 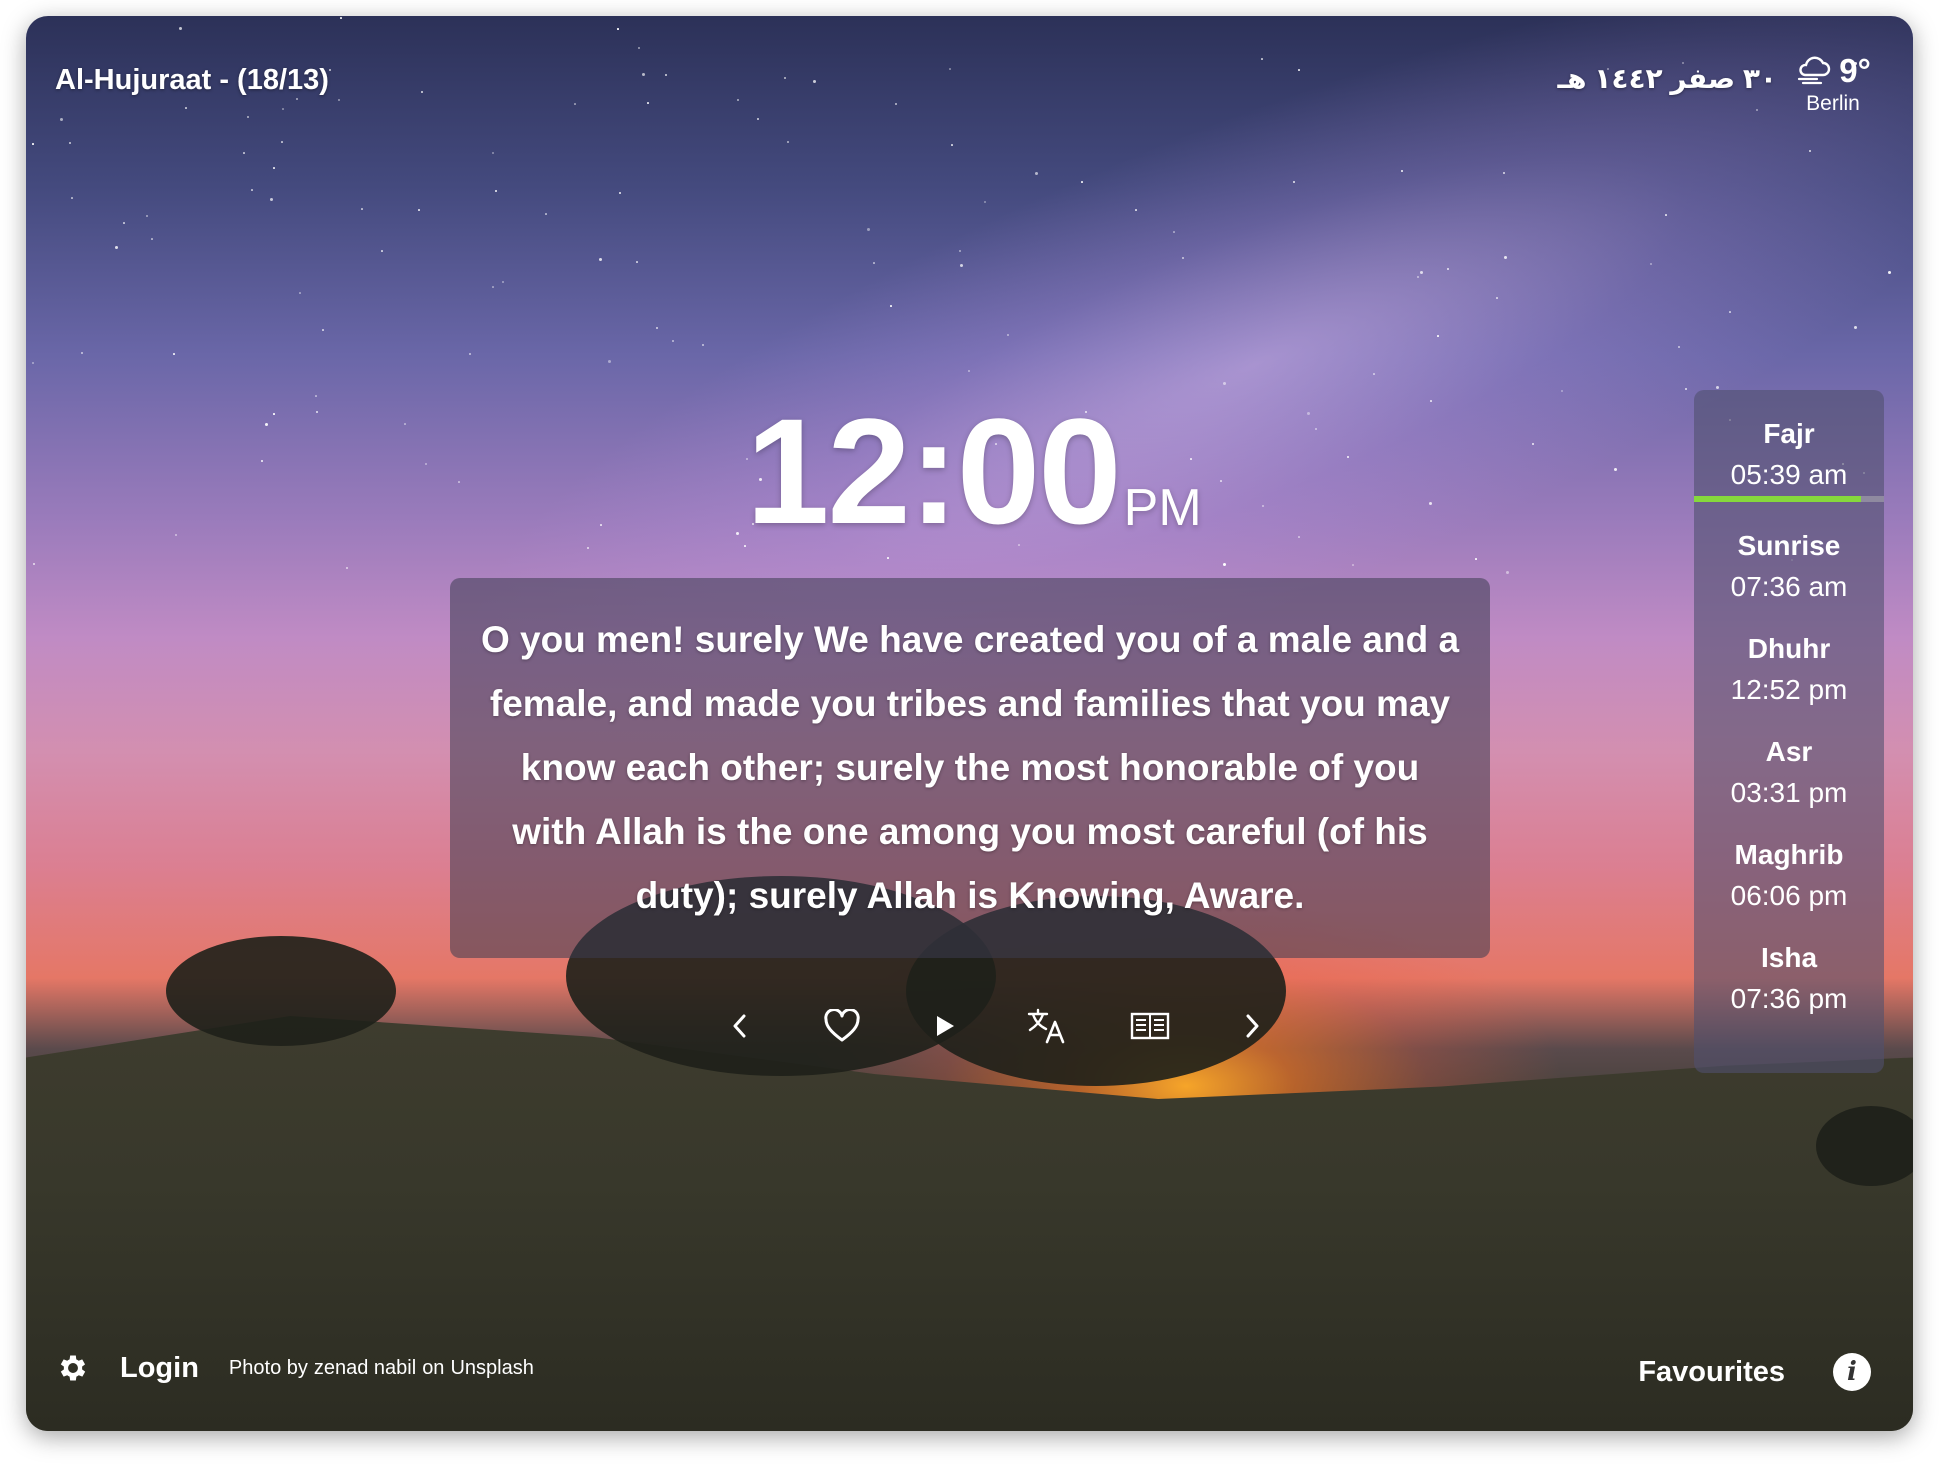 What do you see at coordinates (268, 1367) in the screenshot?
I see `photo-credit-prefix: Photo by` at bounding box center [268, 1367].